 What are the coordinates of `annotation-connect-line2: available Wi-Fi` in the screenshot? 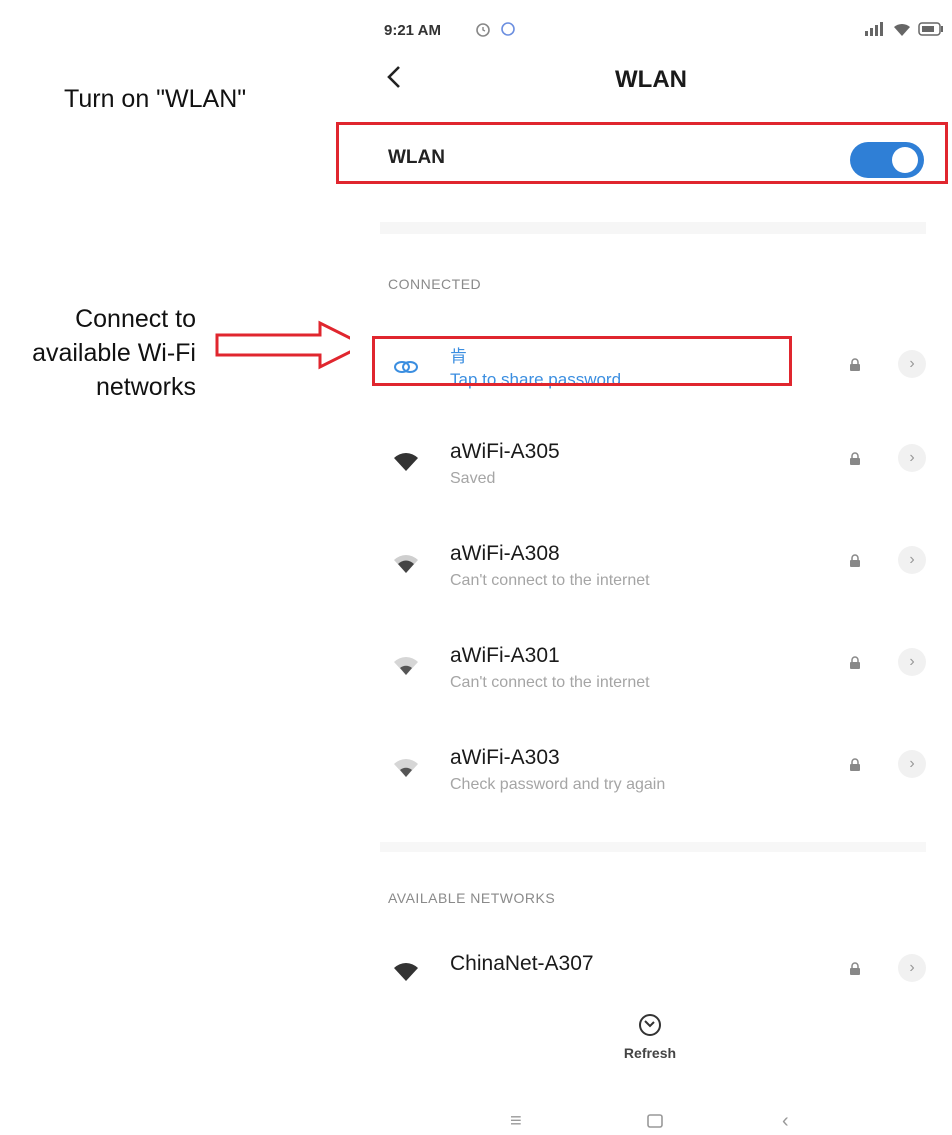 It's located at (114, 353).